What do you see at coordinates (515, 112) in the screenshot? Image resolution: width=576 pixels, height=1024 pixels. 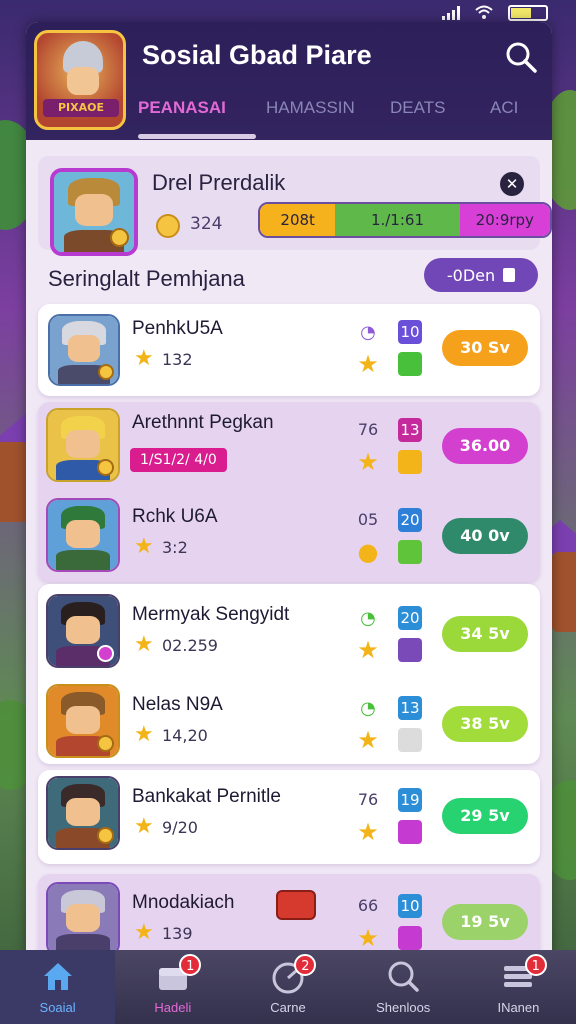 I see `tab-aci: ACI` at bounding box center [515, 112].